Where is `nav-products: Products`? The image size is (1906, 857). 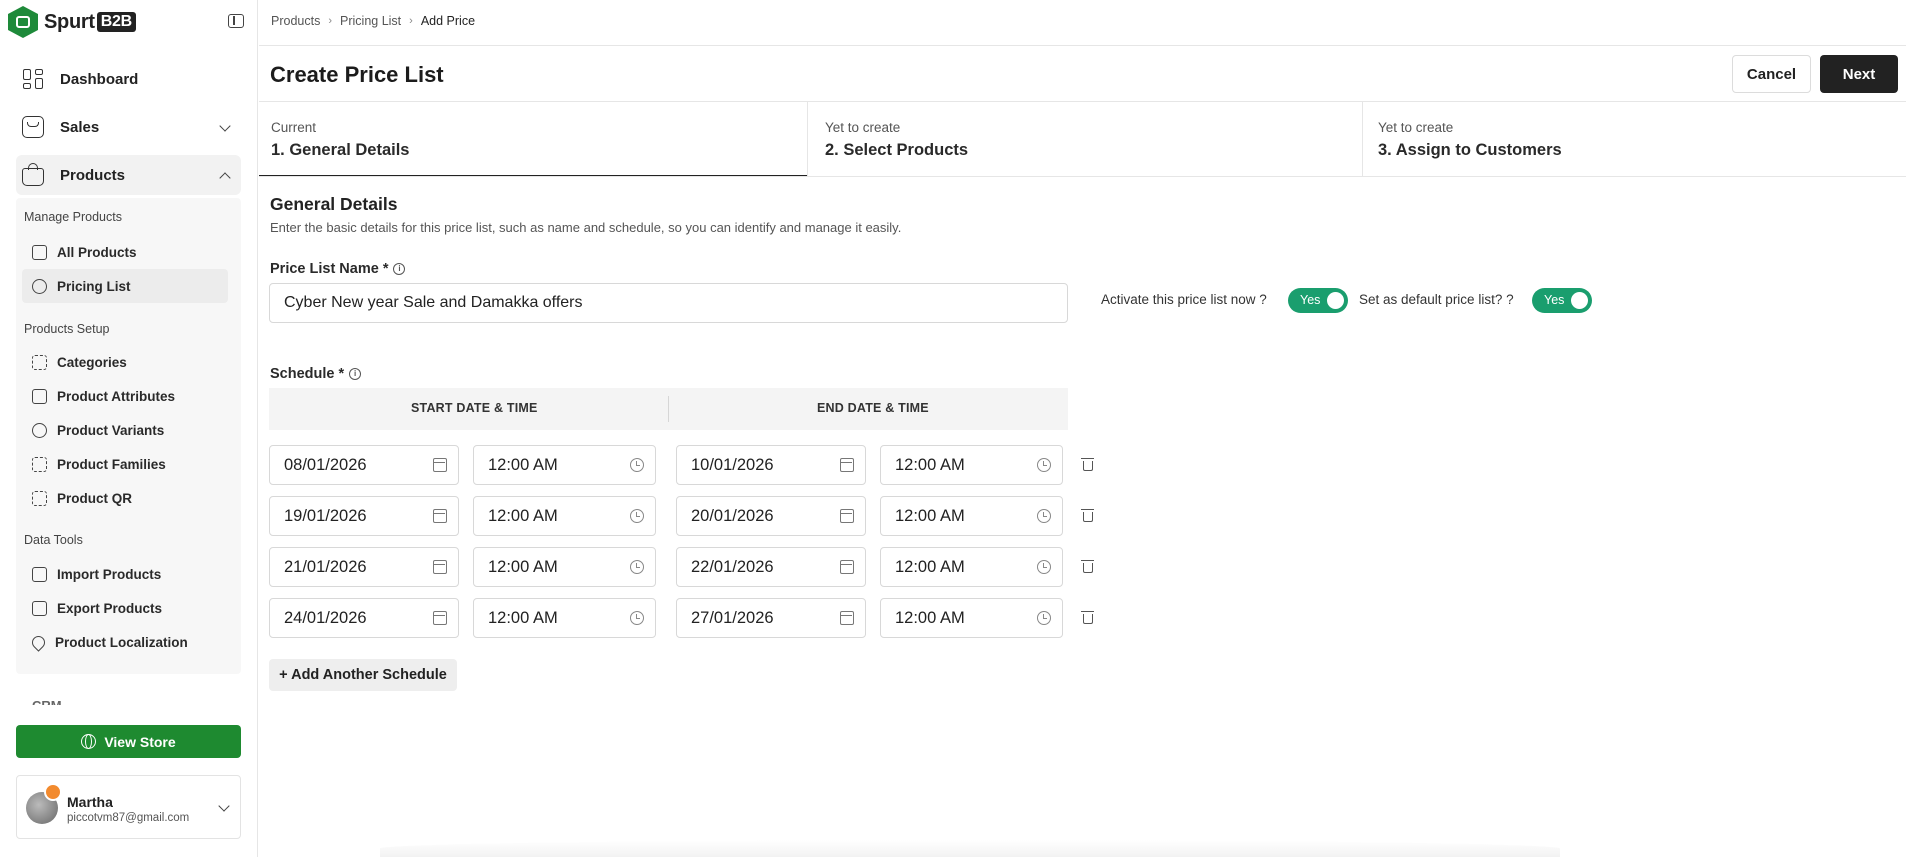
nav-products: Products is located at coordinates (128, 175).